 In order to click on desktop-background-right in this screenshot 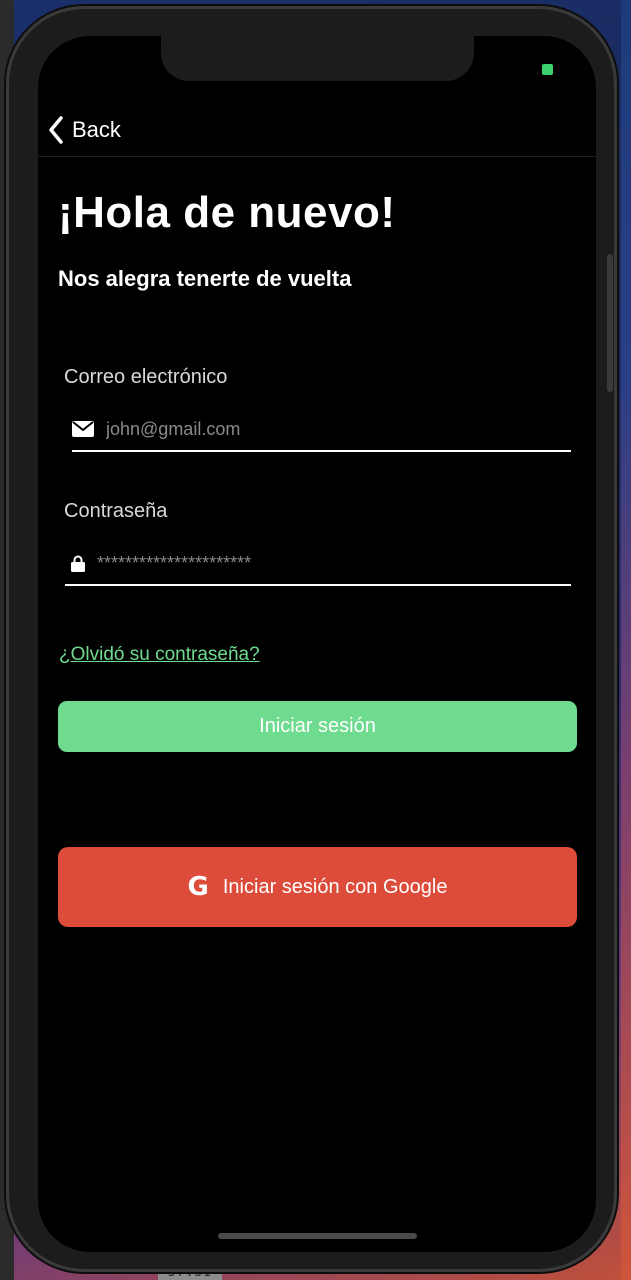, I will do `click(626, 640)`.